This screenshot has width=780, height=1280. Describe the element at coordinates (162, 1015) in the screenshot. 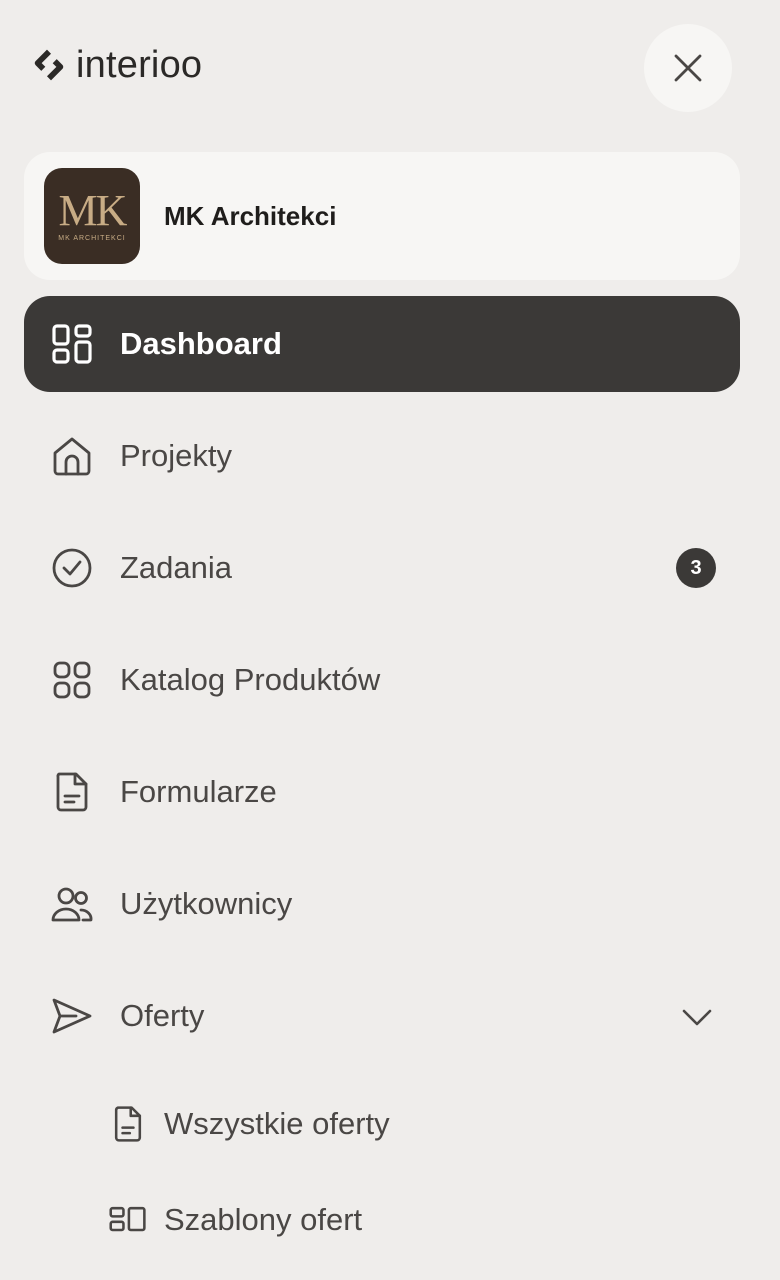

I see `nav-label-offers: Oferty` at that location.